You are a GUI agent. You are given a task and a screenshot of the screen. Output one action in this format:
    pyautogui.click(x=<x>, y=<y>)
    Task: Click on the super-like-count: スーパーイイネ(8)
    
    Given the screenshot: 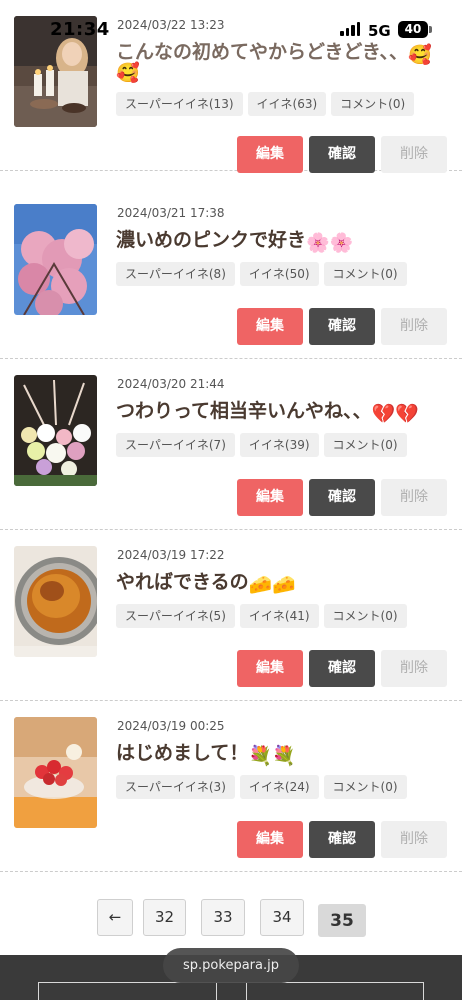 What is the action you would take?
    pyautogui.click(x=175, y=274)
    